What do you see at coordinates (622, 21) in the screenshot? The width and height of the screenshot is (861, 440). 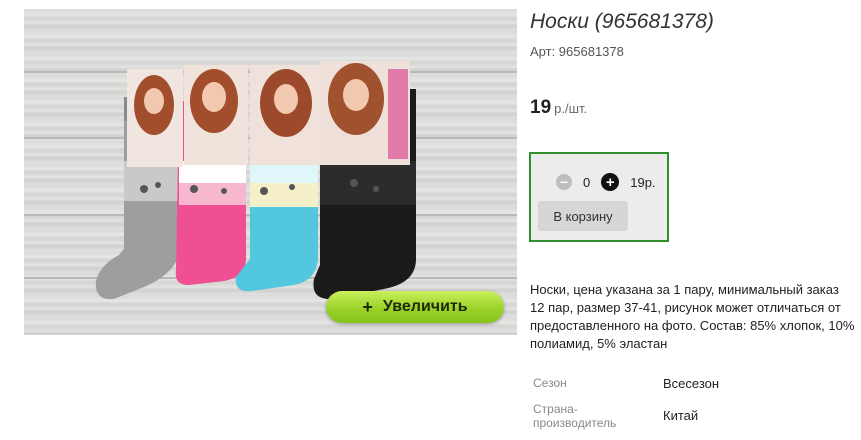 I see `product-title: Носки (965681378)` at bounding box center [622, 21].